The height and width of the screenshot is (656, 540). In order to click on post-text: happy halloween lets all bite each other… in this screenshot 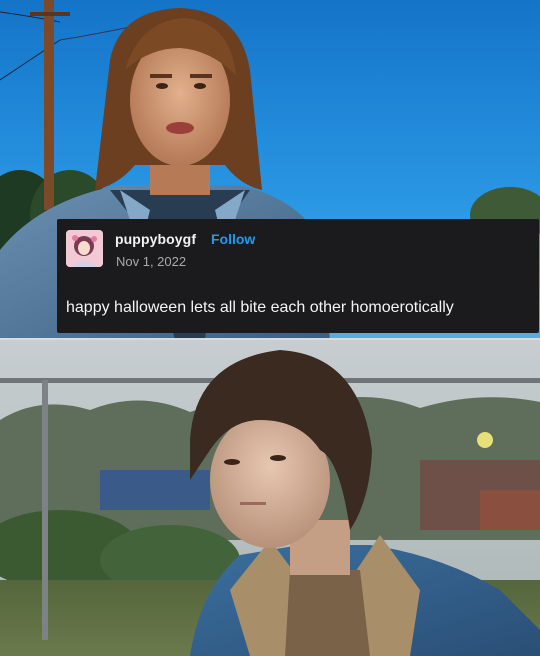, I will do `click(260, 307)`.